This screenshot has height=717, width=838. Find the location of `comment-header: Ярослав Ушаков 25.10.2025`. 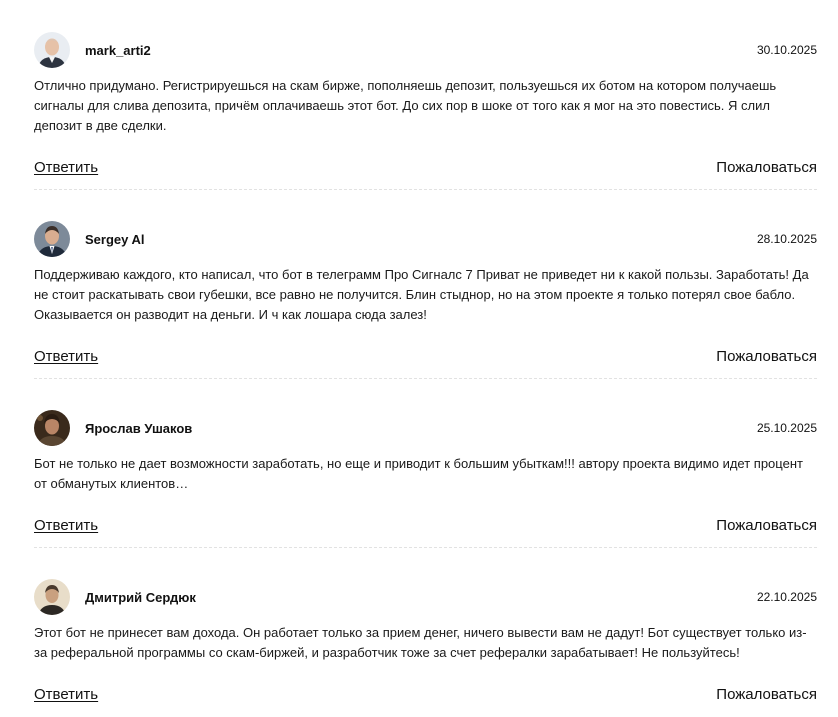

comment-header: Ярослав Ушаков 25.10.2025 is located at coordinates (425, 428).